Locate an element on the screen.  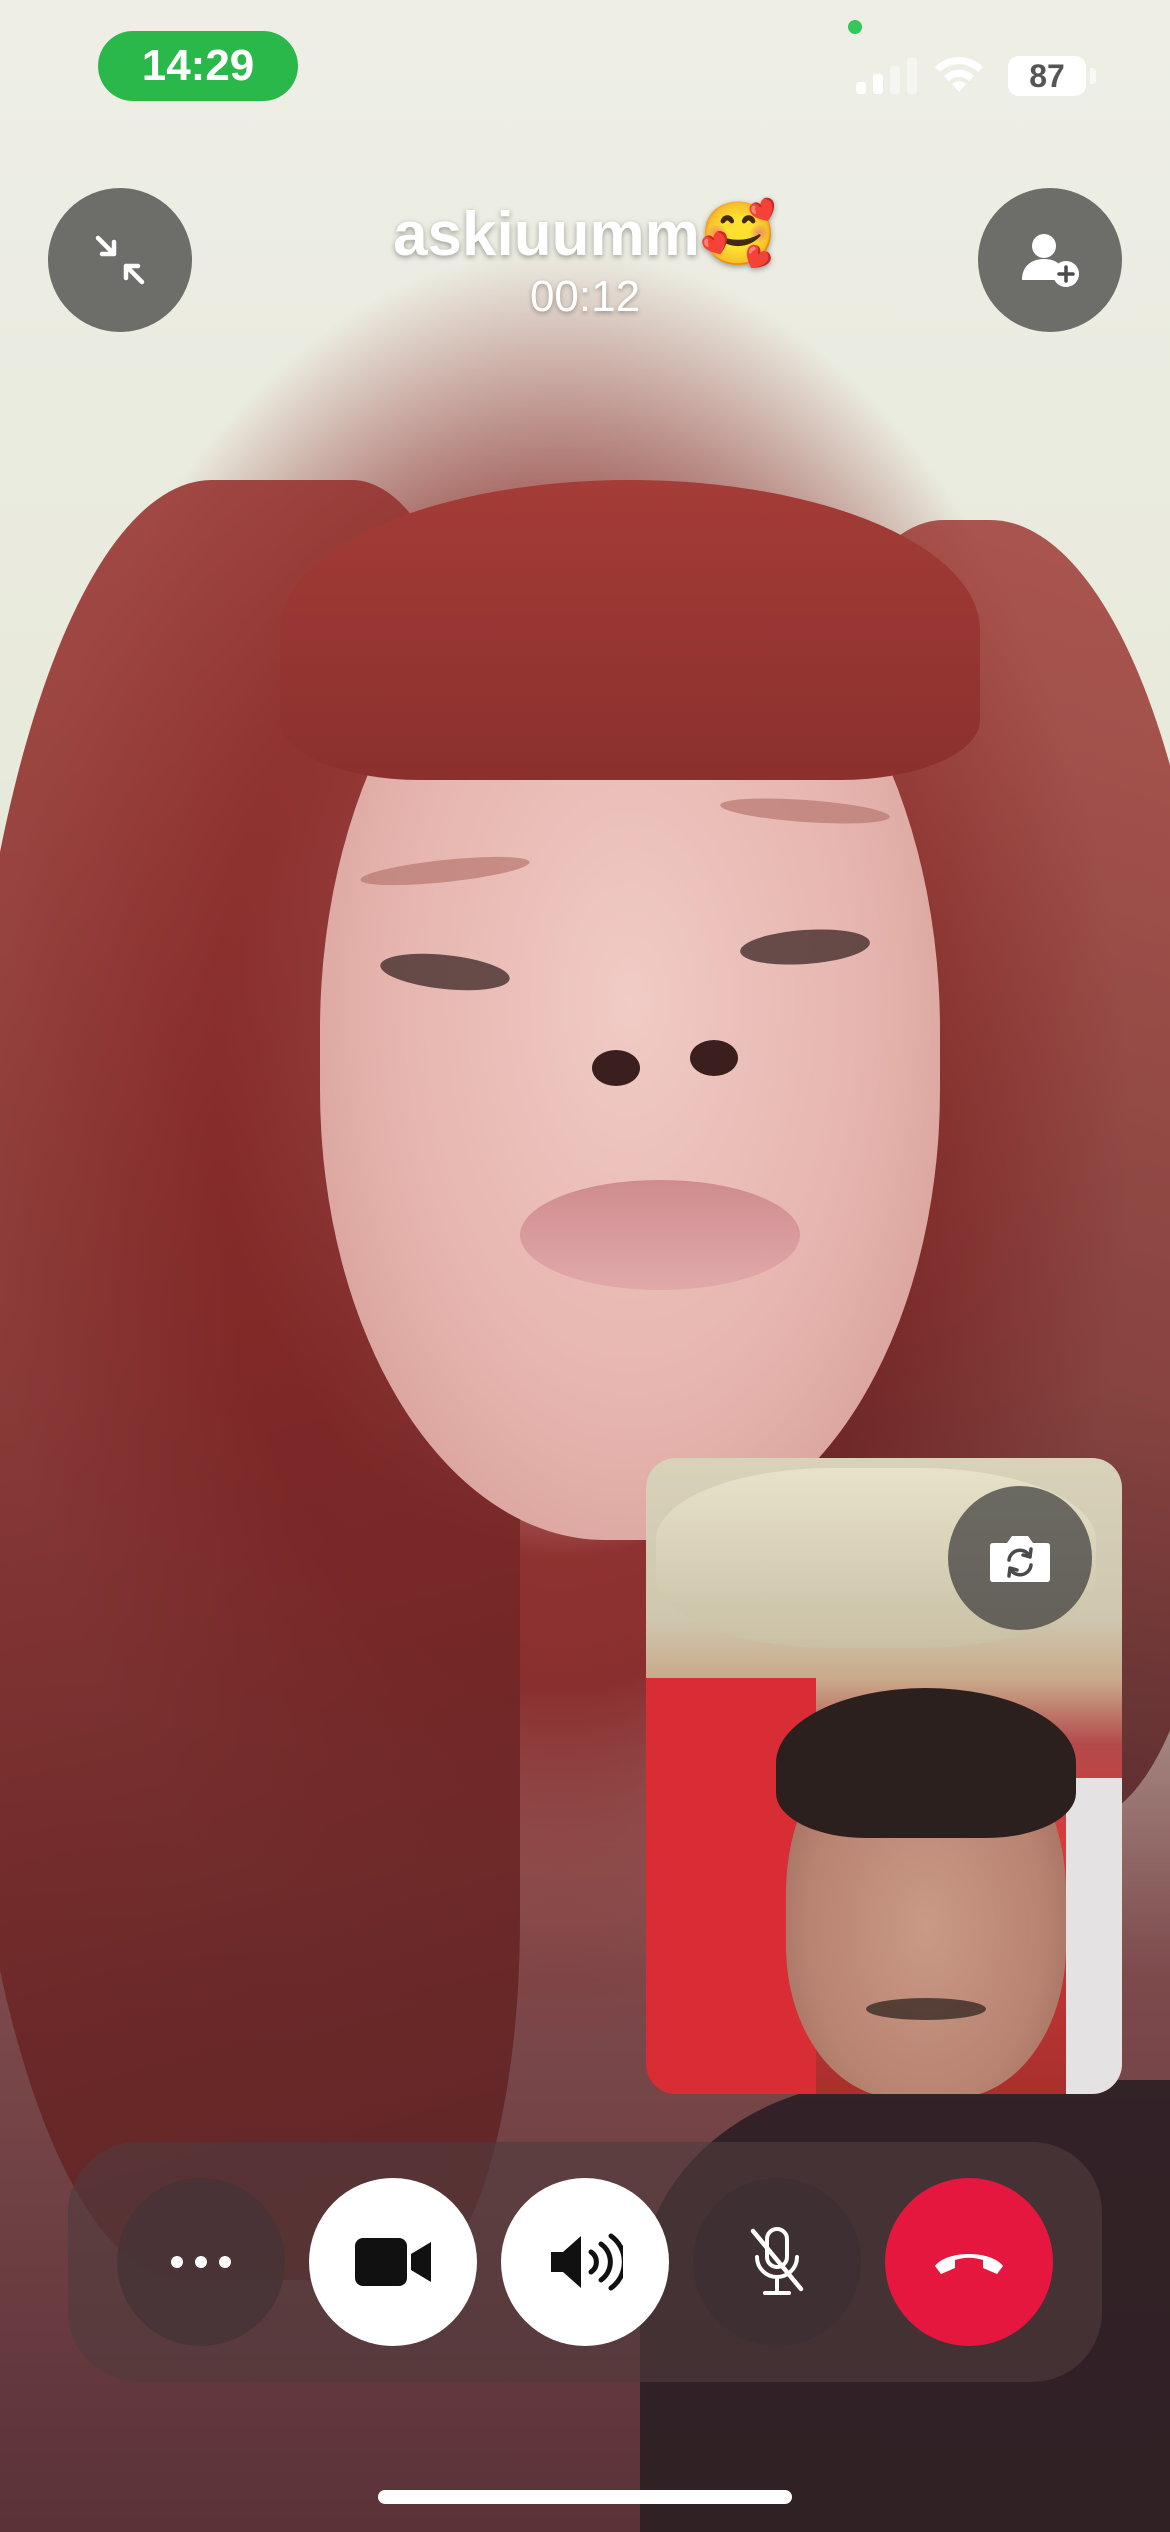
flip-camera-button is located at coordinates (1020, 1558).